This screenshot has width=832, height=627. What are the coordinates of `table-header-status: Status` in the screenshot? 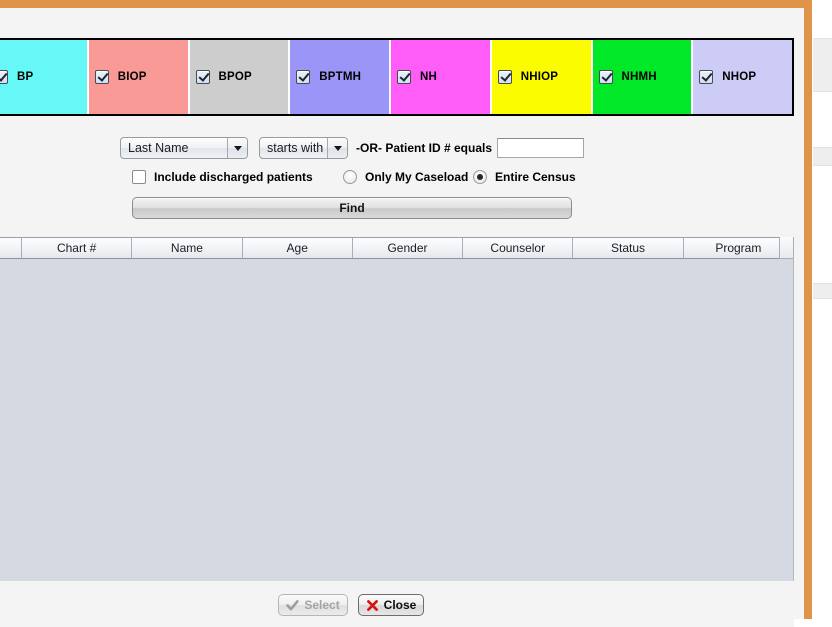 It's located at (628, 248).